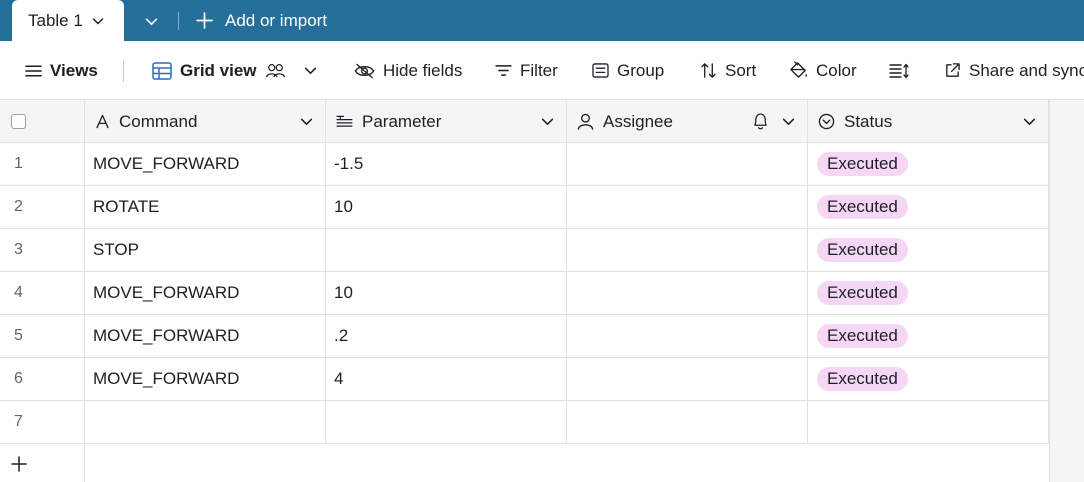 This screenshot has width=1084, height=482. Describe the element at coordinates (344, 121) in the screenshot. I see `long-text-icon` at that location.